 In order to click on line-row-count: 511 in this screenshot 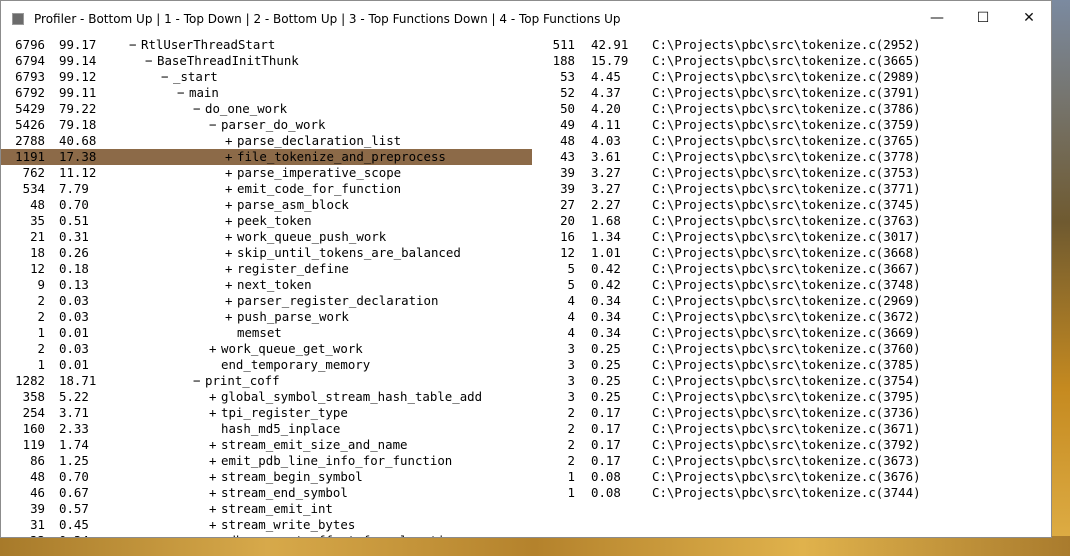, I will do `click(563, 44)`.